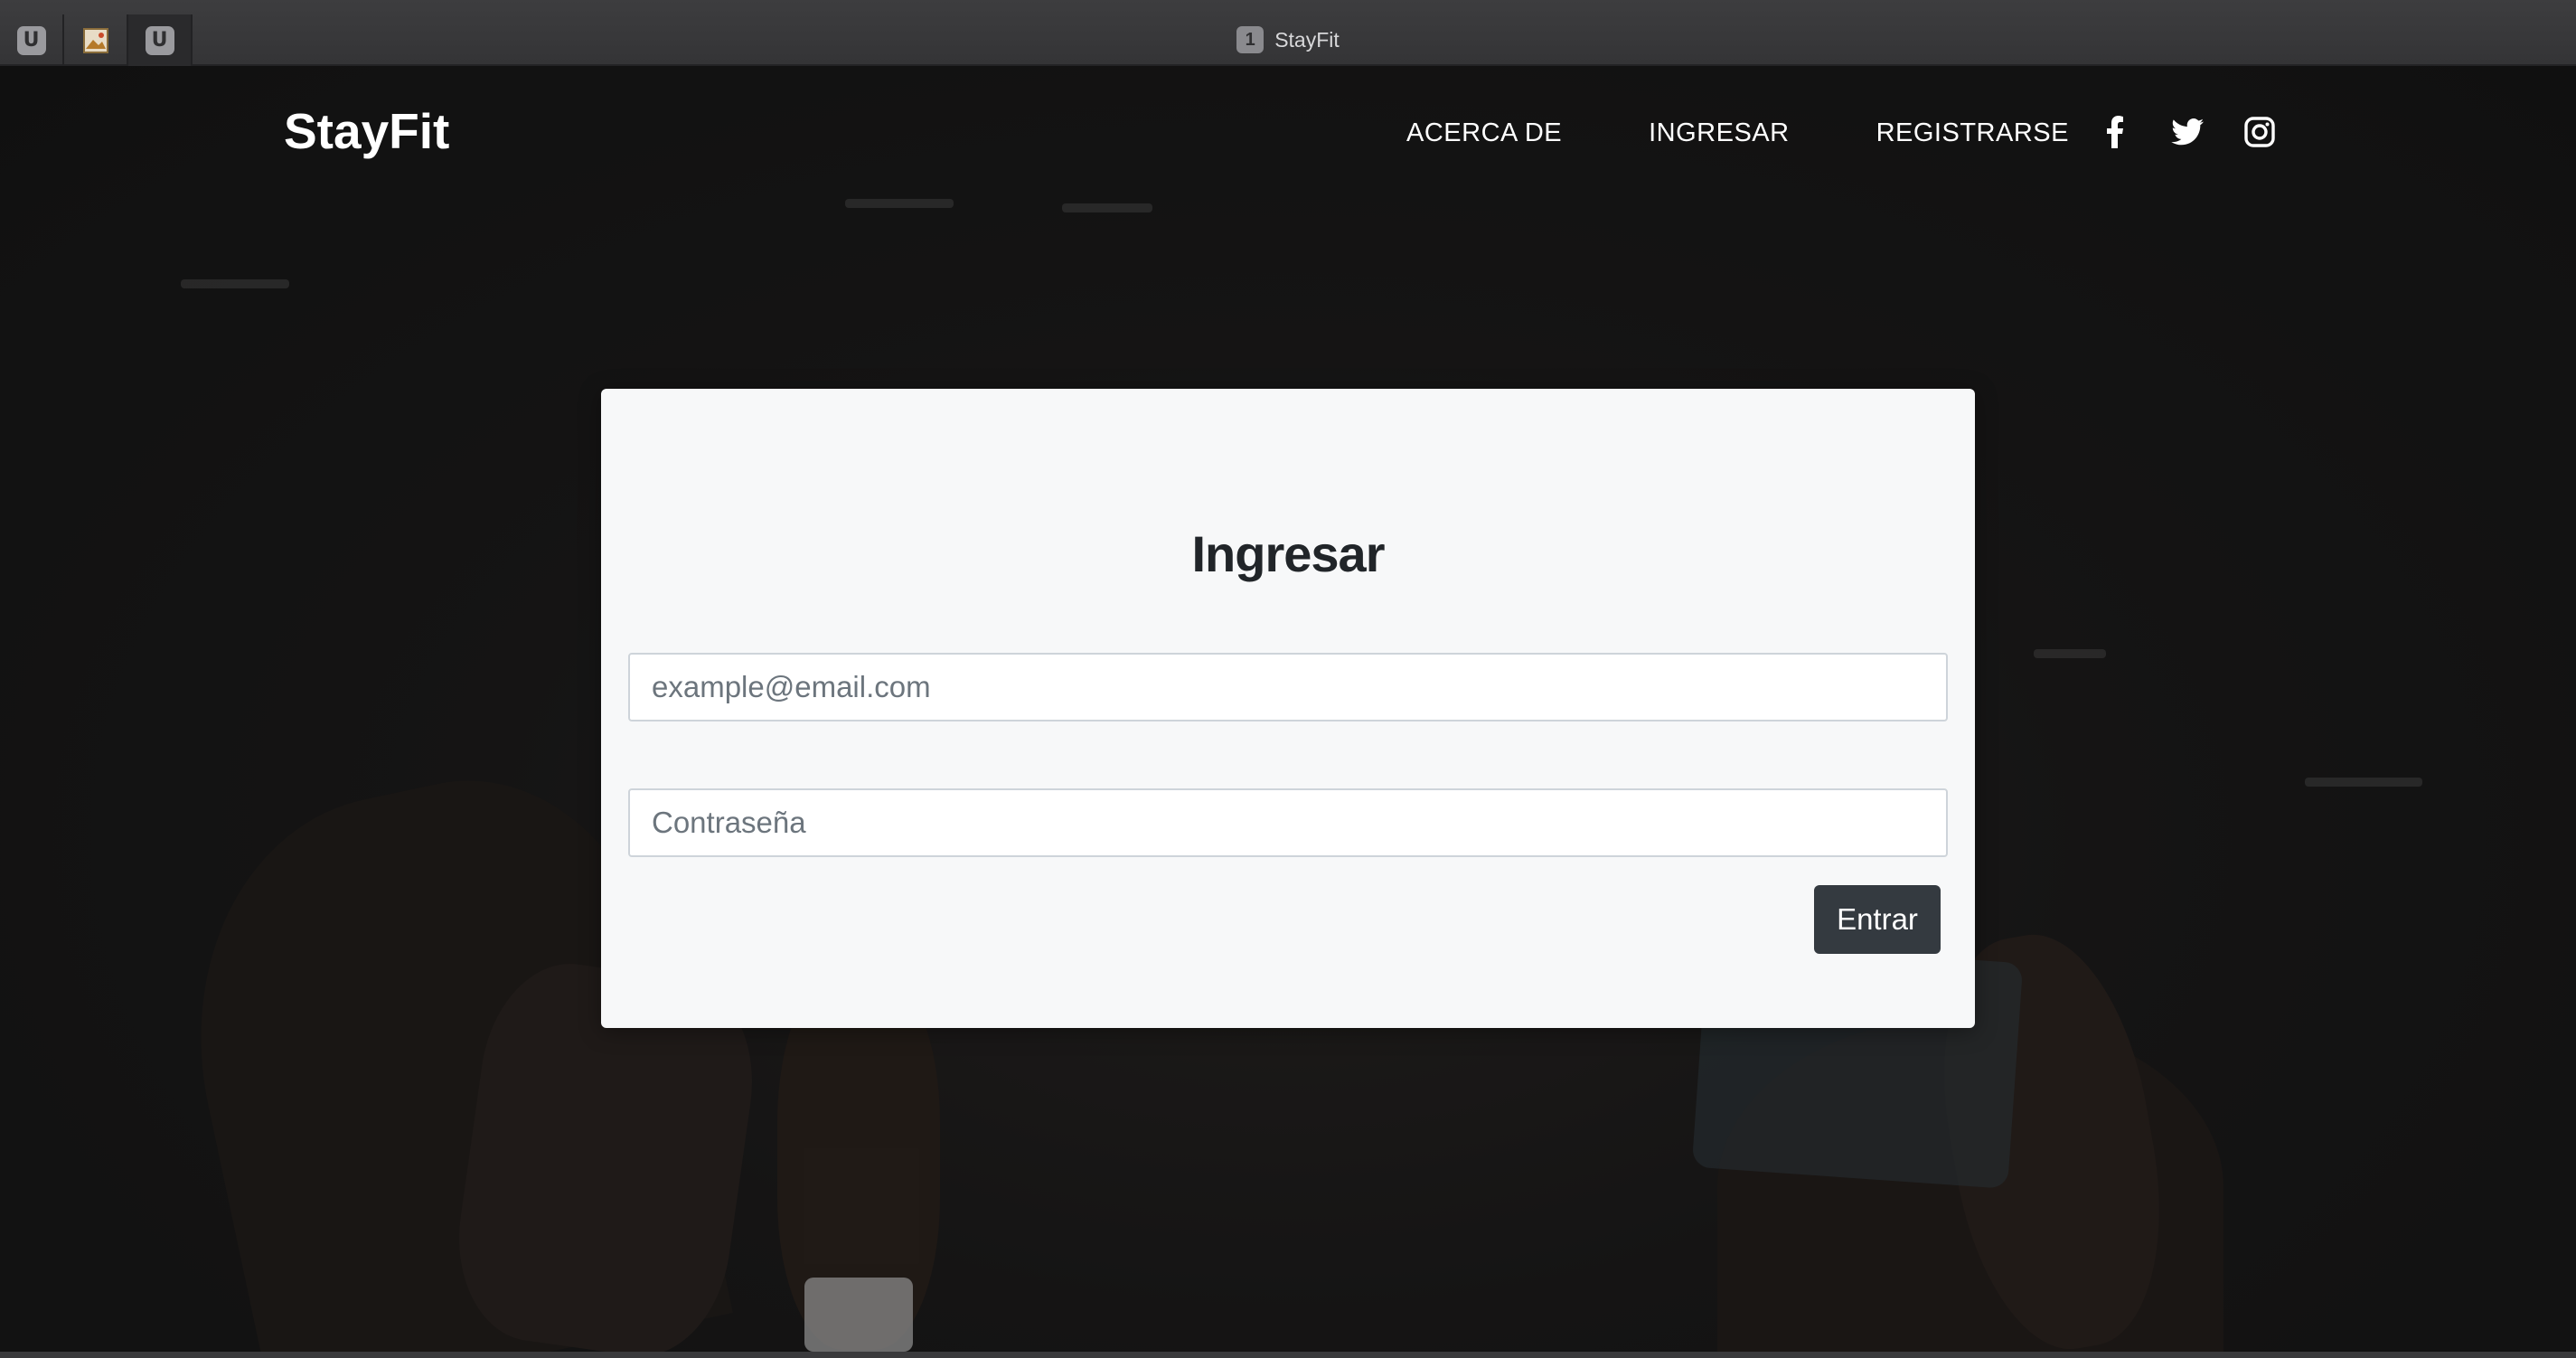 Image resolution: width=2576 pixels, height=1358 pixels. I want to click on submit-login-button: Entrar, so click(1877, 919).